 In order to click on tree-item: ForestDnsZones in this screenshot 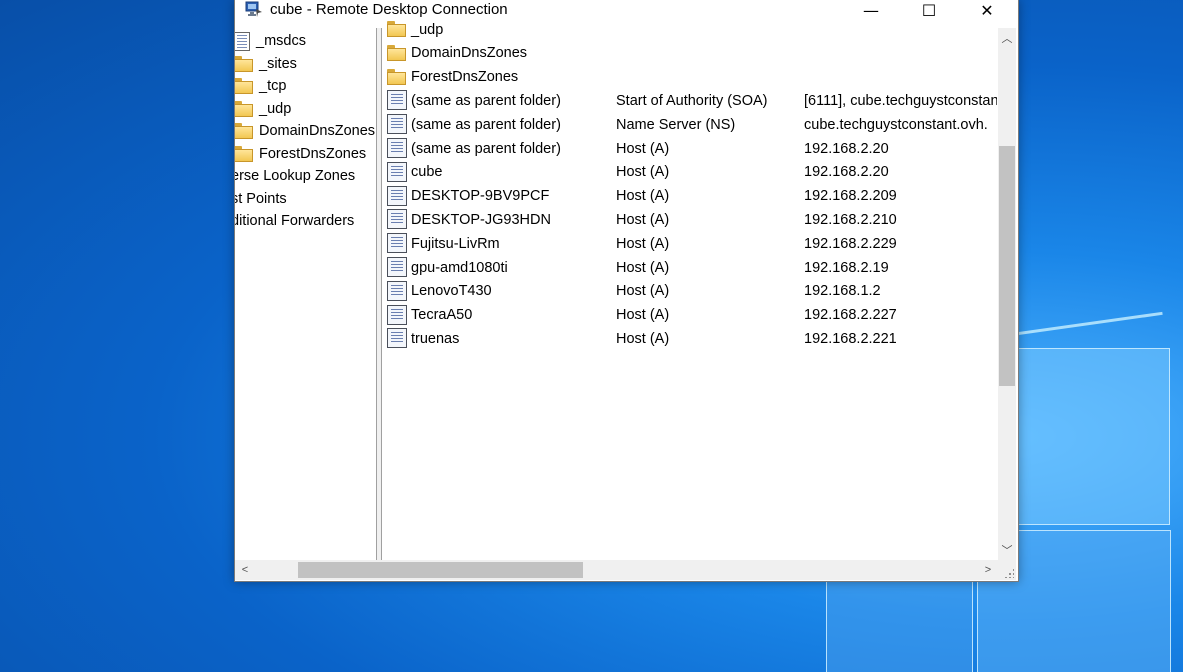, I will do `click(300, 154)`.